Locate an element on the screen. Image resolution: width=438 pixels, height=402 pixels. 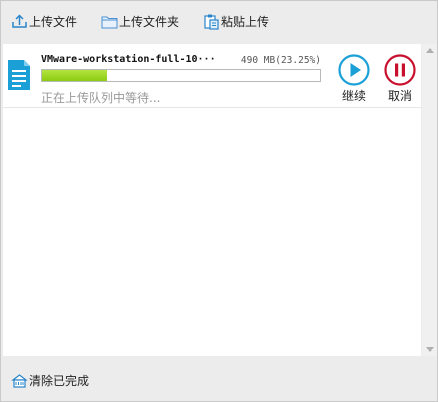
progress-bar is located at coordinates (181, 75).